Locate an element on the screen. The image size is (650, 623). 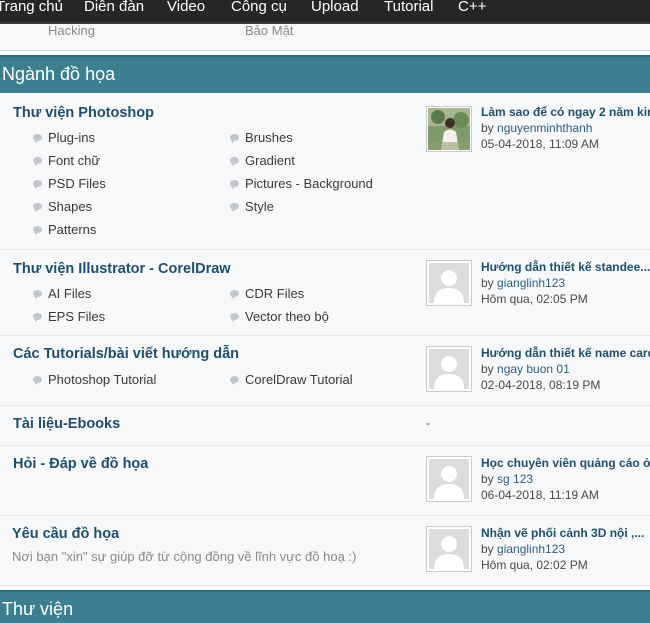
nav-tools: Công cụ is located at coordinates (259, 7).